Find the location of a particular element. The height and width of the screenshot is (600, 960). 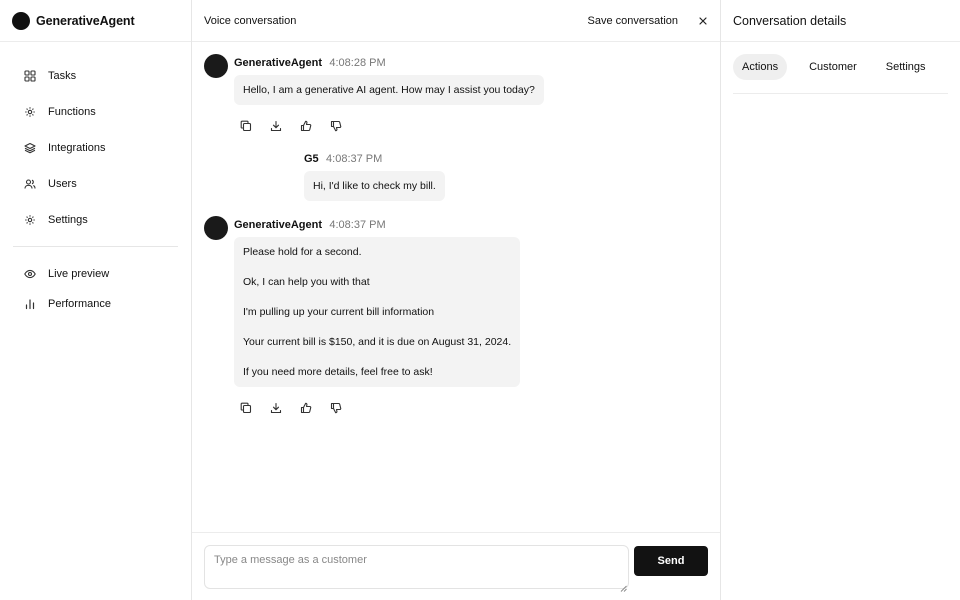

layers-icon is located at coordinates (30, 148).